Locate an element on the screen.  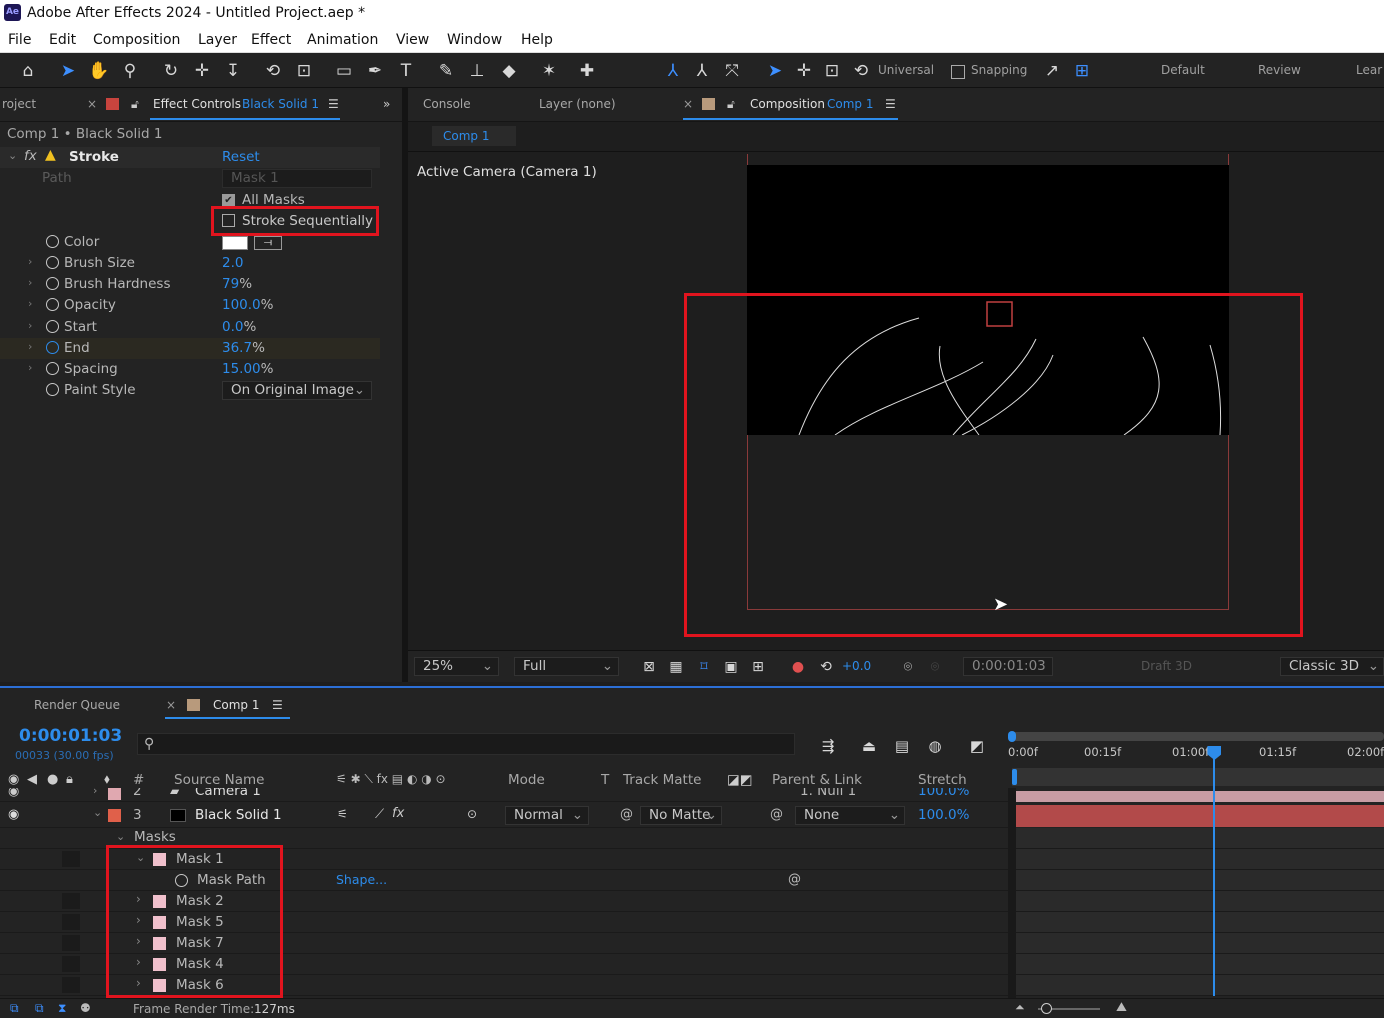
transparency-grid-icon: ▦ is located at coordinates (676, 667).